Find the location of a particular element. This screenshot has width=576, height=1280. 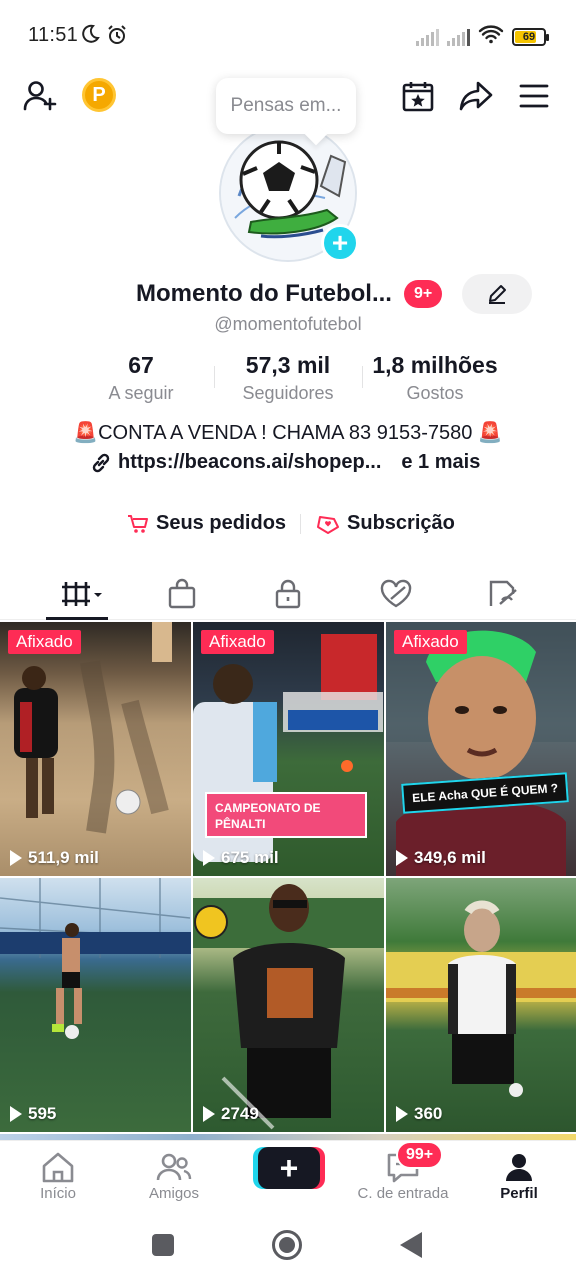

tab-shop is located at coordinates (182, 594).